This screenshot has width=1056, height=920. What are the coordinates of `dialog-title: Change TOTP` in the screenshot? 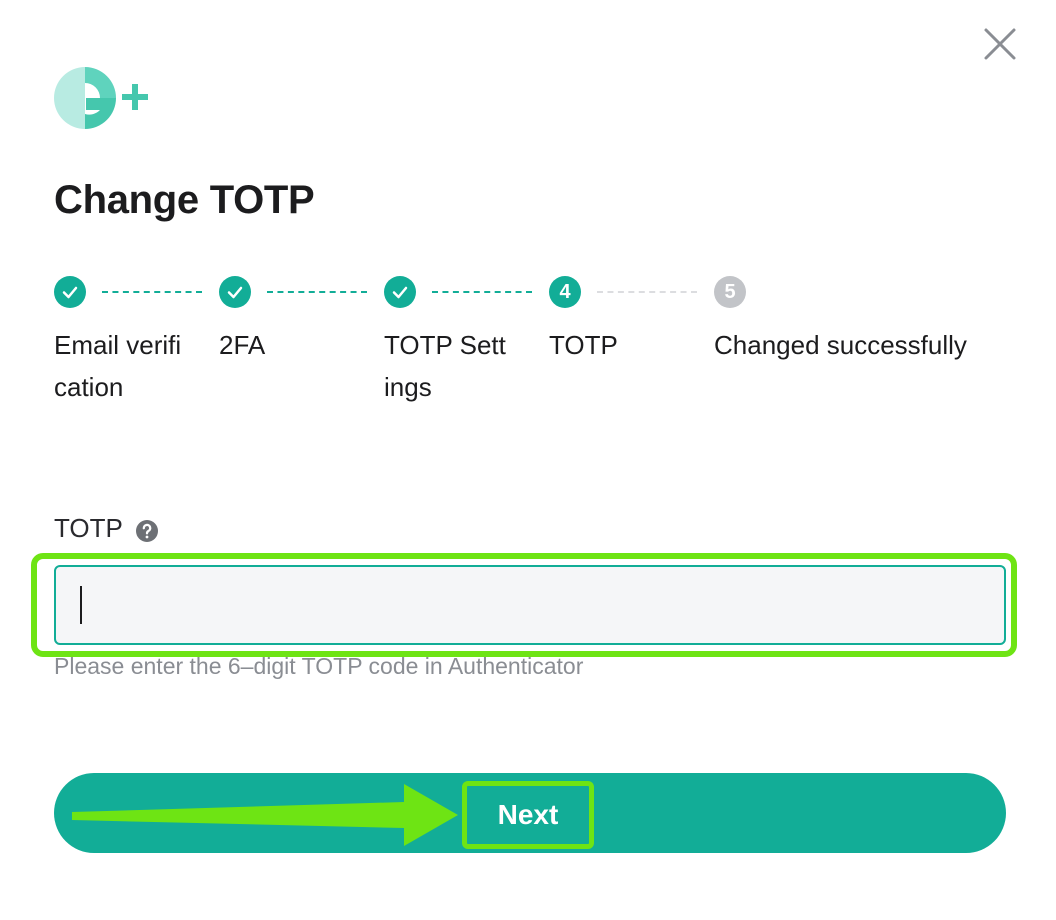 It's located at (184, 200).